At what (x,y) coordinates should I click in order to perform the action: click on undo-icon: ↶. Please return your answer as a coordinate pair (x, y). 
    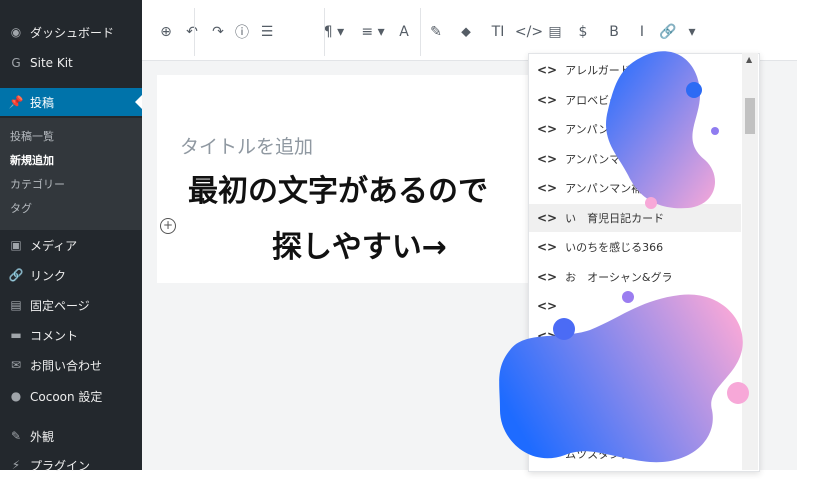
    Looking at the image, I should click on (192, 32).